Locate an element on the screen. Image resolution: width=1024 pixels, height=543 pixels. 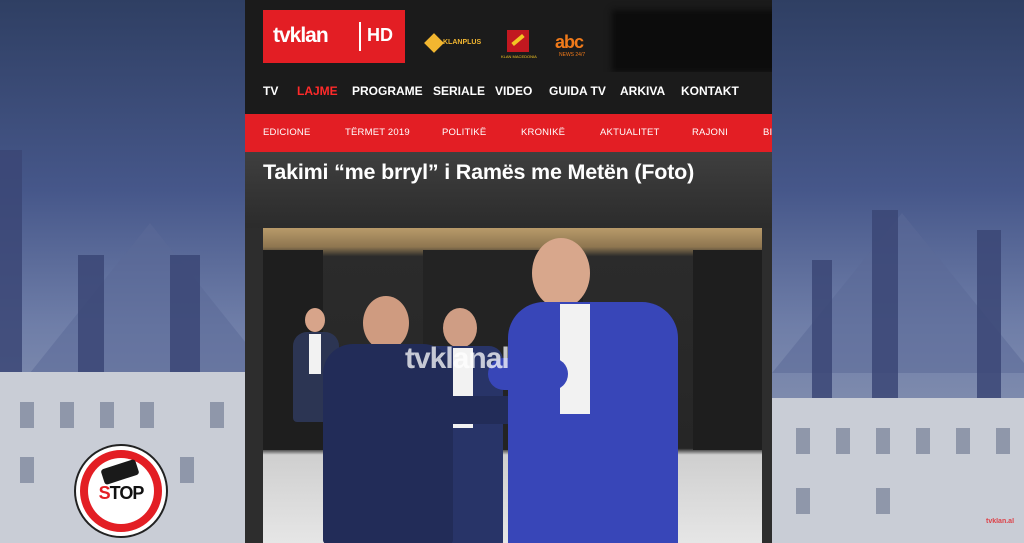
subnav-aktualitet: AKTUALITET is located at coordinates (630, 132).